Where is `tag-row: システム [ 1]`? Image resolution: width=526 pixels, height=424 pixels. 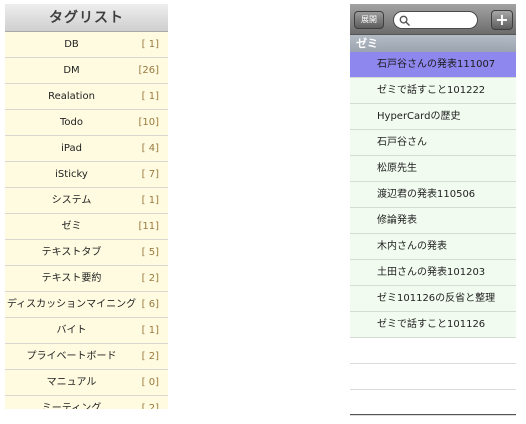 tag-row: システム [ 1] is located at coordinates (86, 201).